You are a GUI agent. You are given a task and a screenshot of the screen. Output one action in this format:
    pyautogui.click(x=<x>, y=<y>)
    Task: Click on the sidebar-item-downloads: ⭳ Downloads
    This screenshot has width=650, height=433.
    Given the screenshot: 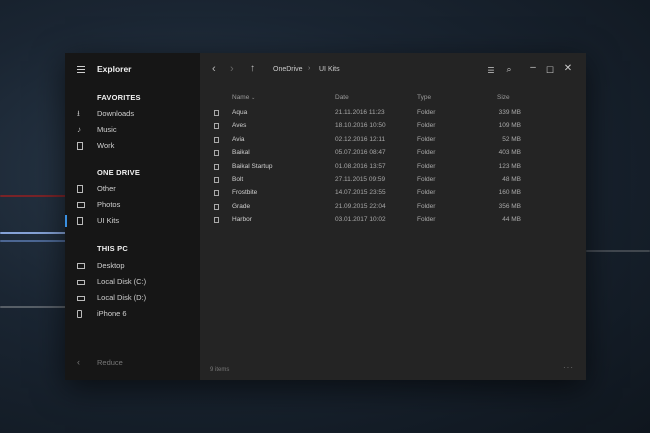 What is the action you would take?
    pyautogui.click(x=132, y=114)
    